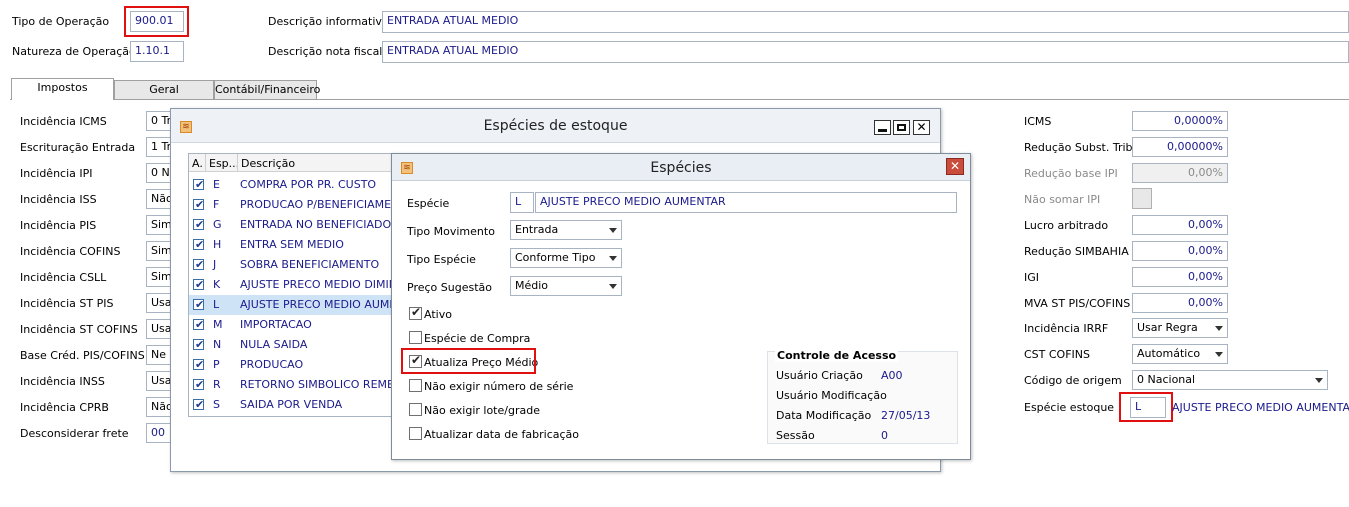 The image size is (1349, 507). What do you see at coordinates (1062, 199) in the screenshot?
I see `nao-somar-ipi-label: Não somar IPI` at bounding box center [1062, 199].